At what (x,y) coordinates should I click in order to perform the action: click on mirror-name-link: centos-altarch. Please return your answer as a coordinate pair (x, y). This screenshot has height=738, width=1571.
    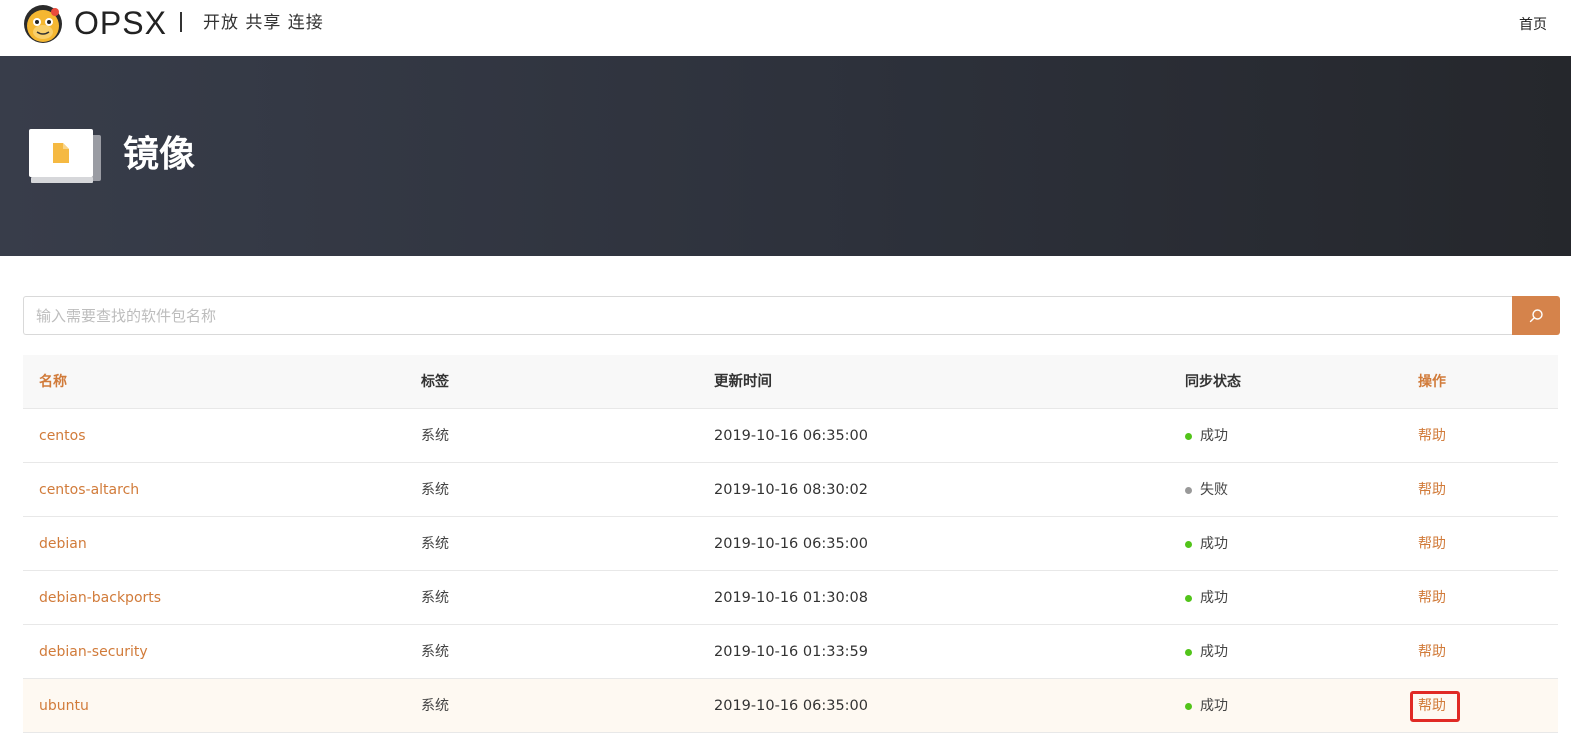
    Looking at the image, I should click on (89, 490).